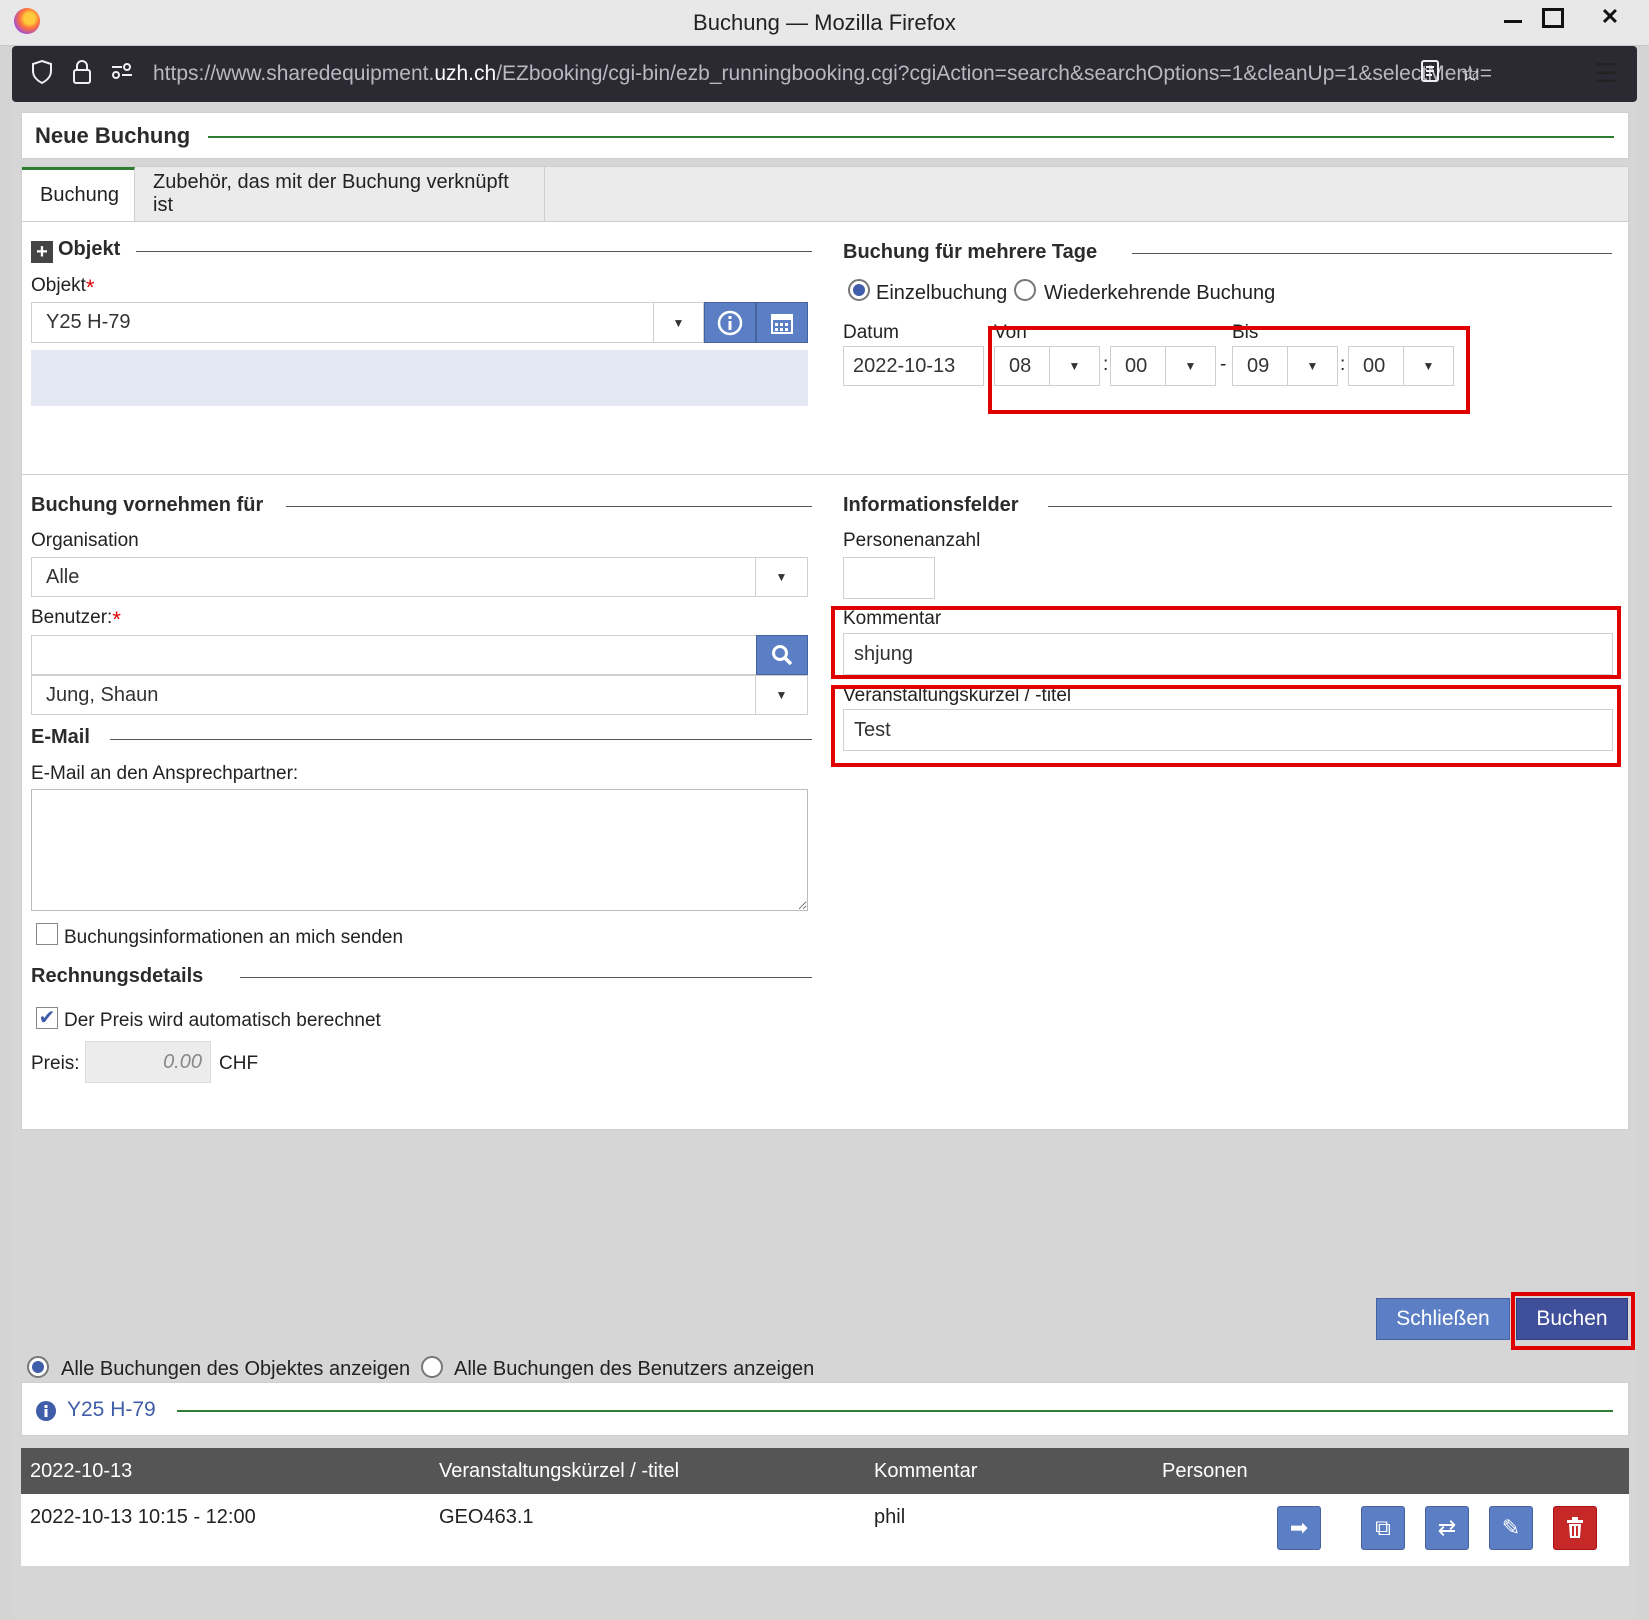 Image resolution: width=1649 pixels, height=1620 pixels. I want to click on auto-price-label: Der Preis wird automatisch berechnet, so click(222, 1020).